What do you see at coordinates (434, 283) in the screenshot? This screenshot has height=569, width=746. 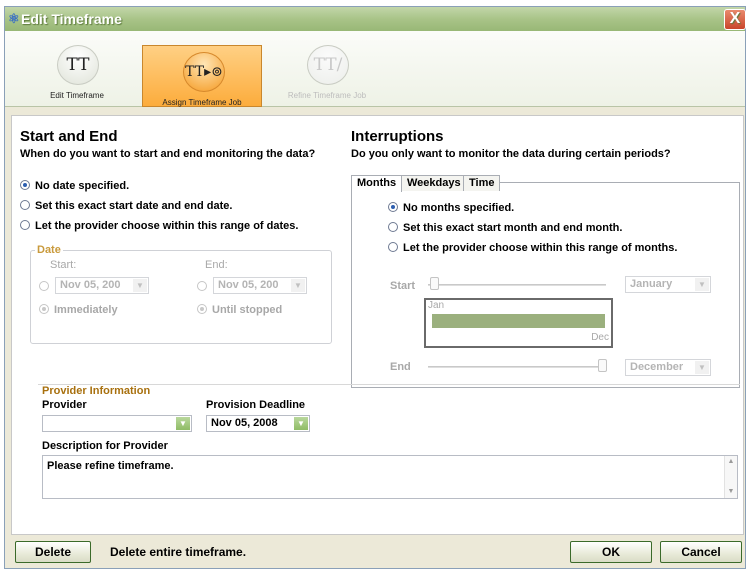 I see `start-slider-thumb` at bounding box center [434, 283].